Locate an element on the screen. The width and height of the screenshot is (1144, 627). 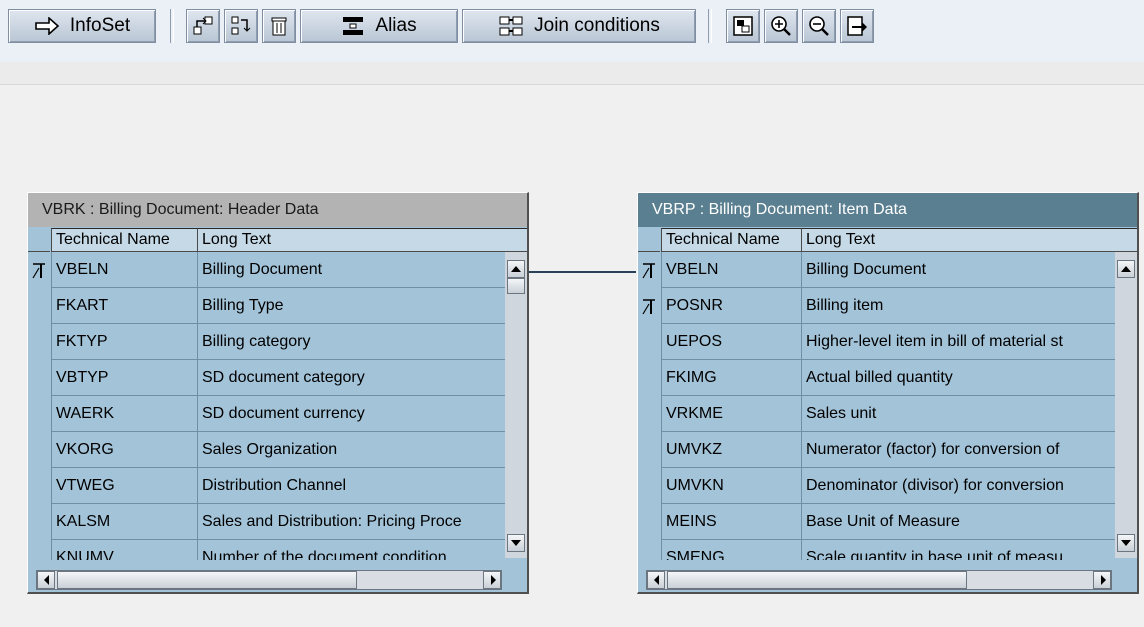
hierarchy-up-button is located at coordinates (203, 26).